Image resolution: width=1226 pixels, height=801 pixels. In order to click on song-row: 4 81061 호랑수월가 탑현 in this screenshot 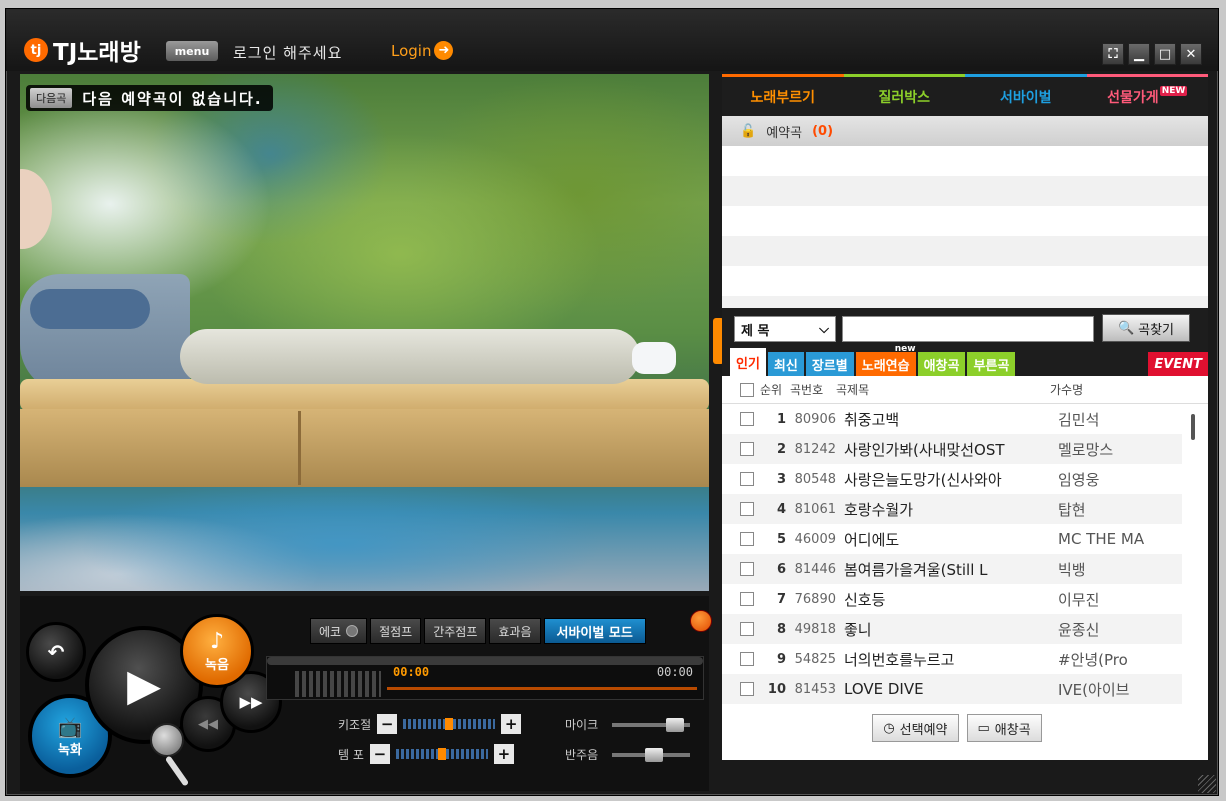, I will do `click(952, 509)`.